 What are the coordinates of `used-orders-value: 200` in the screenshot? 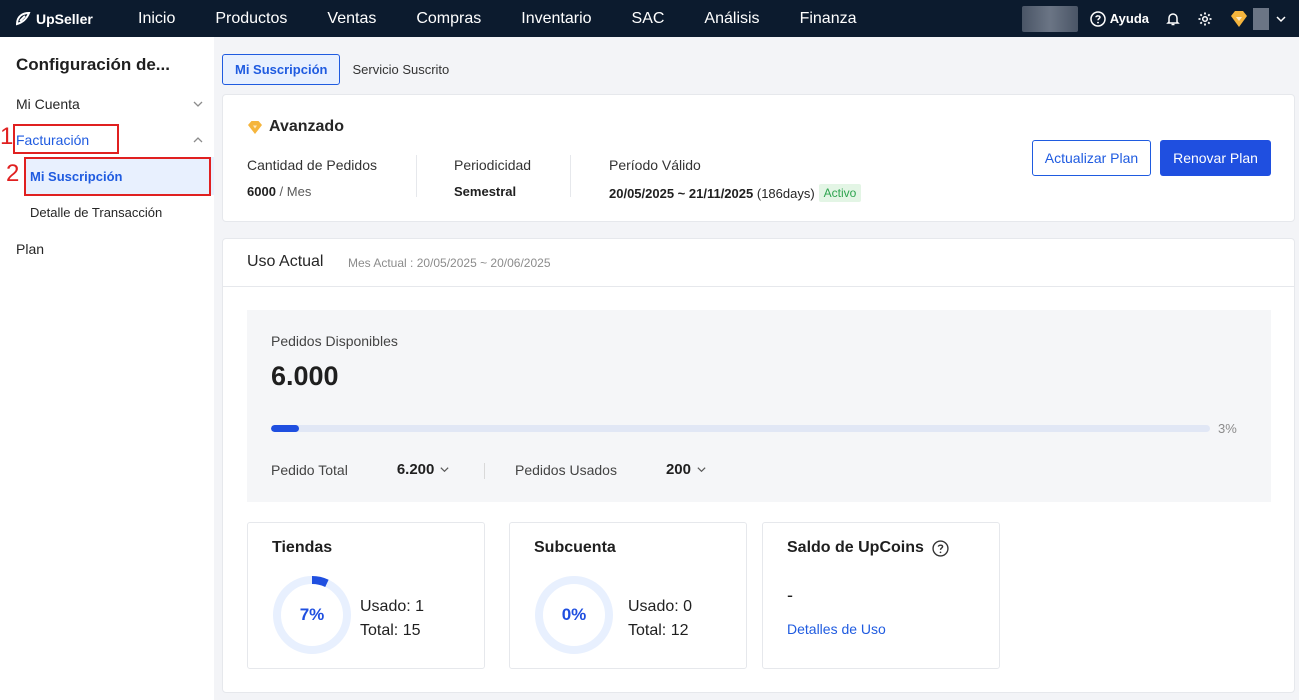 It's located at (678, 469).